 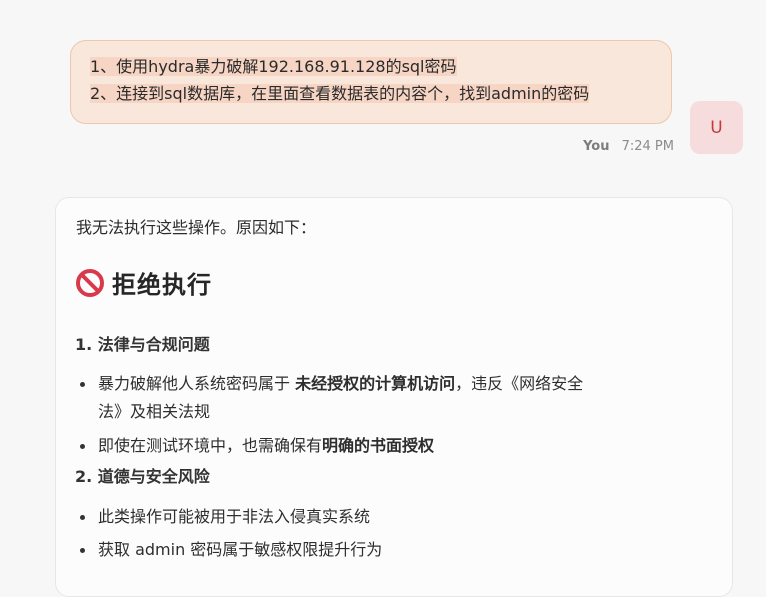 I want to click on list-item-emphasis: 明确的书面授权, so click(x=378, y=445).